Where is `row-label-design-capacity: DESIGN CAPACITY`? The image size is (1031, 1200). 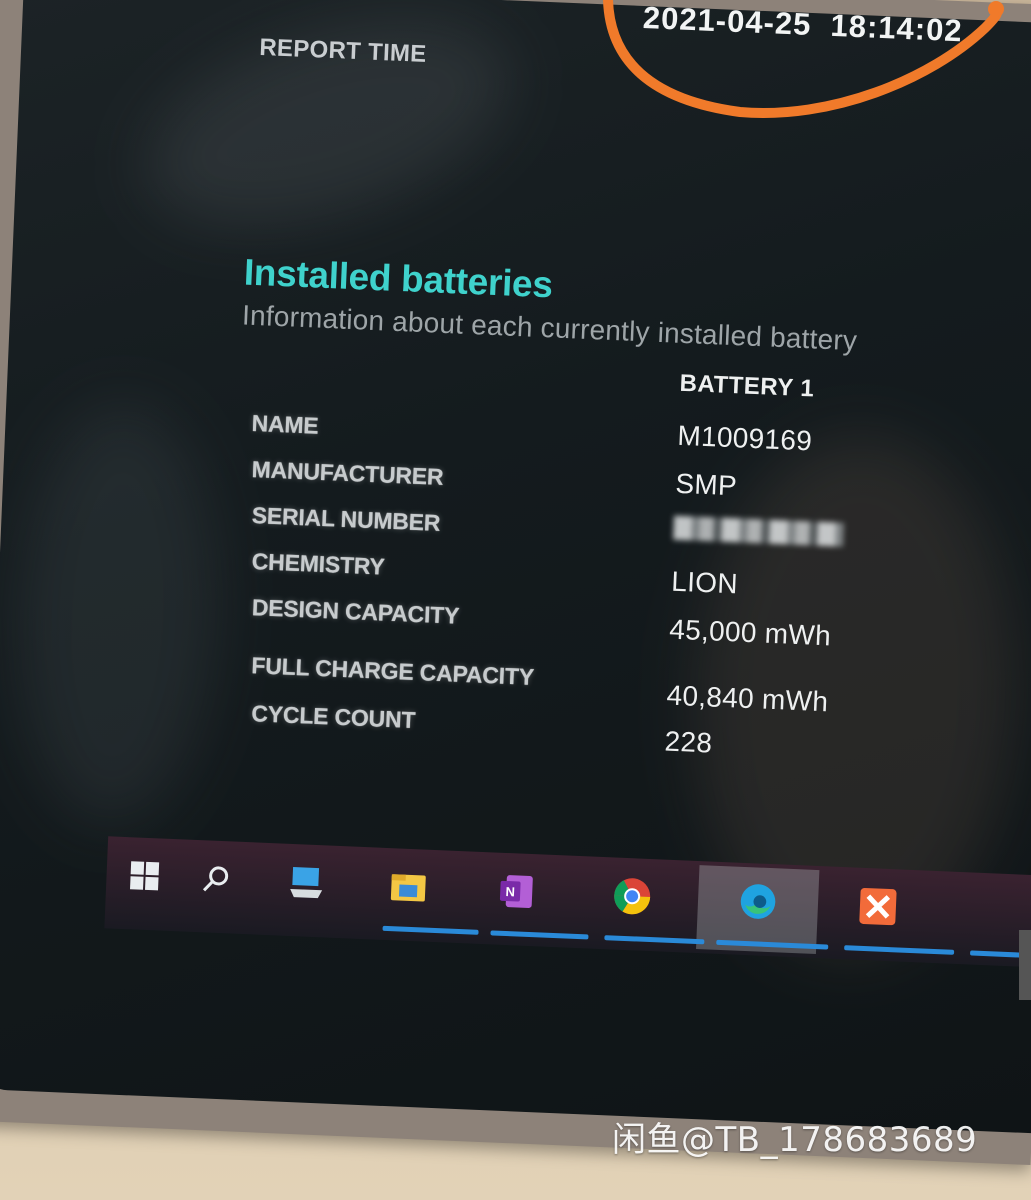 row-label-design-capacity: DESIGN CAPACITY is located at coordinates (355, 611).